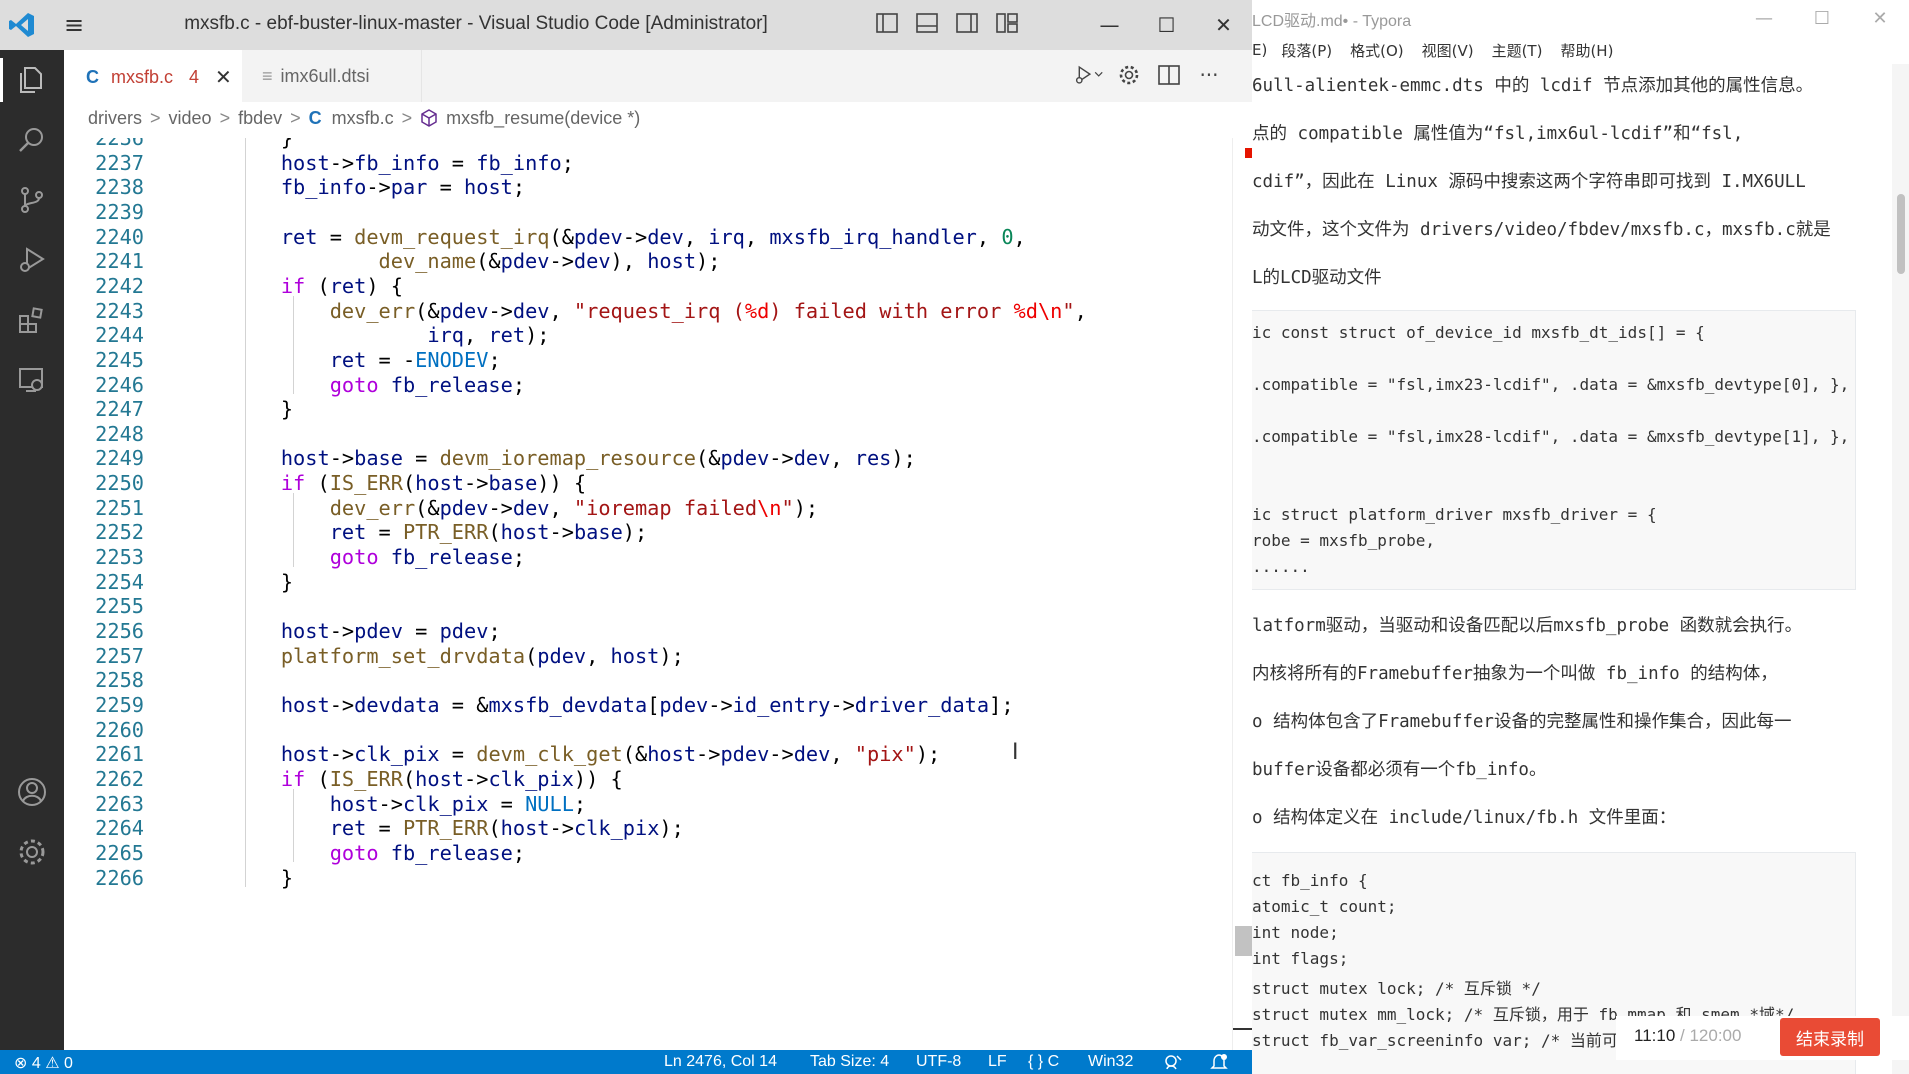 The width and height of the screenshot is (1909, 1074). Describe the element at coordinates (1169, 75) in the screenshot. I see `split-editor-icon` at that location.